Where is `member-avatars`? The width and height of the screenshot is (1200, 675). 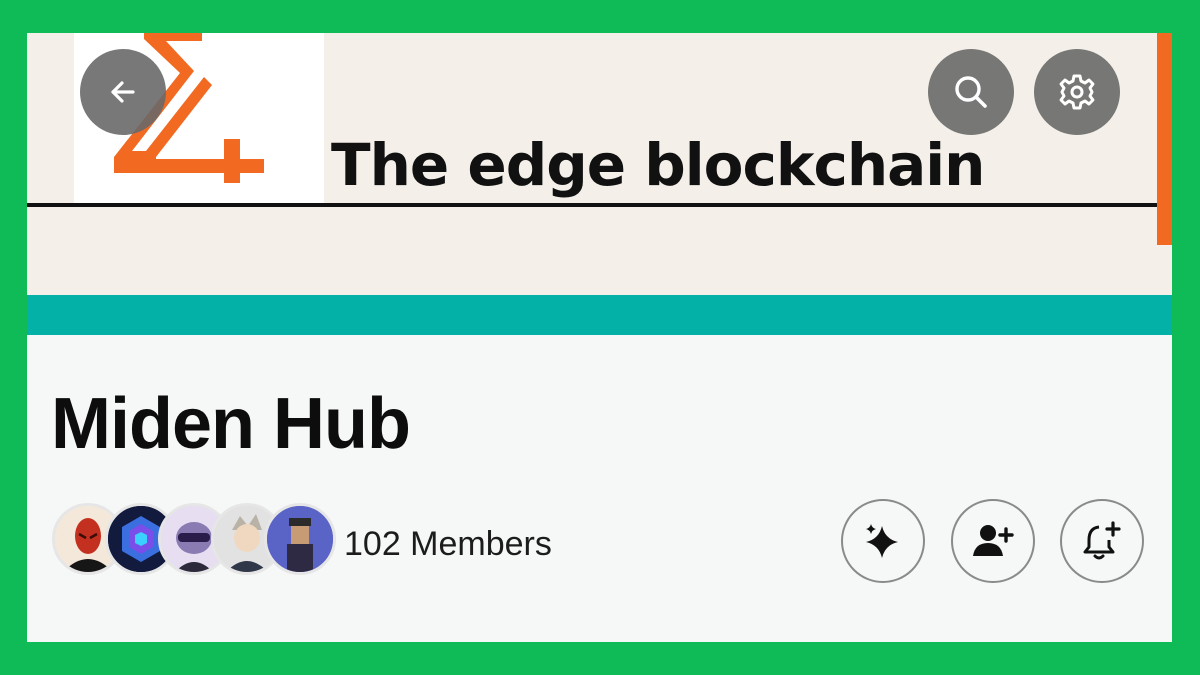
member-avatars is located at coordinates (194, 541).